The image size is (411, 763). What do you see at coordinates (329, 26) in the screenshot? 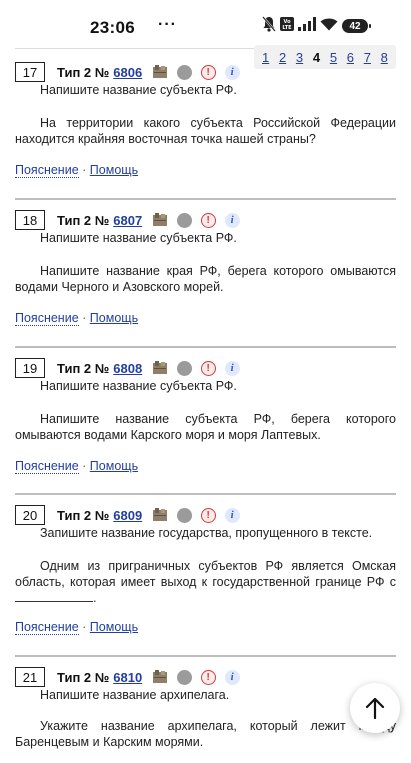
I see `wifi-icon` at bounding box center [329, 26].